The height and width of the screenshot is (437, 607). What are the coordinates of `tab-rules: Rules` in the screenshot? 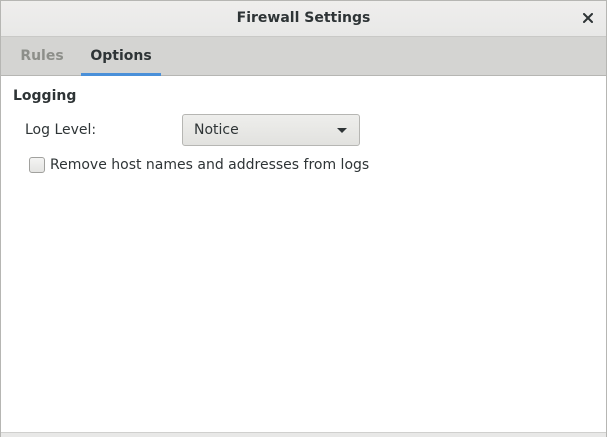 It's located at (42, 56).